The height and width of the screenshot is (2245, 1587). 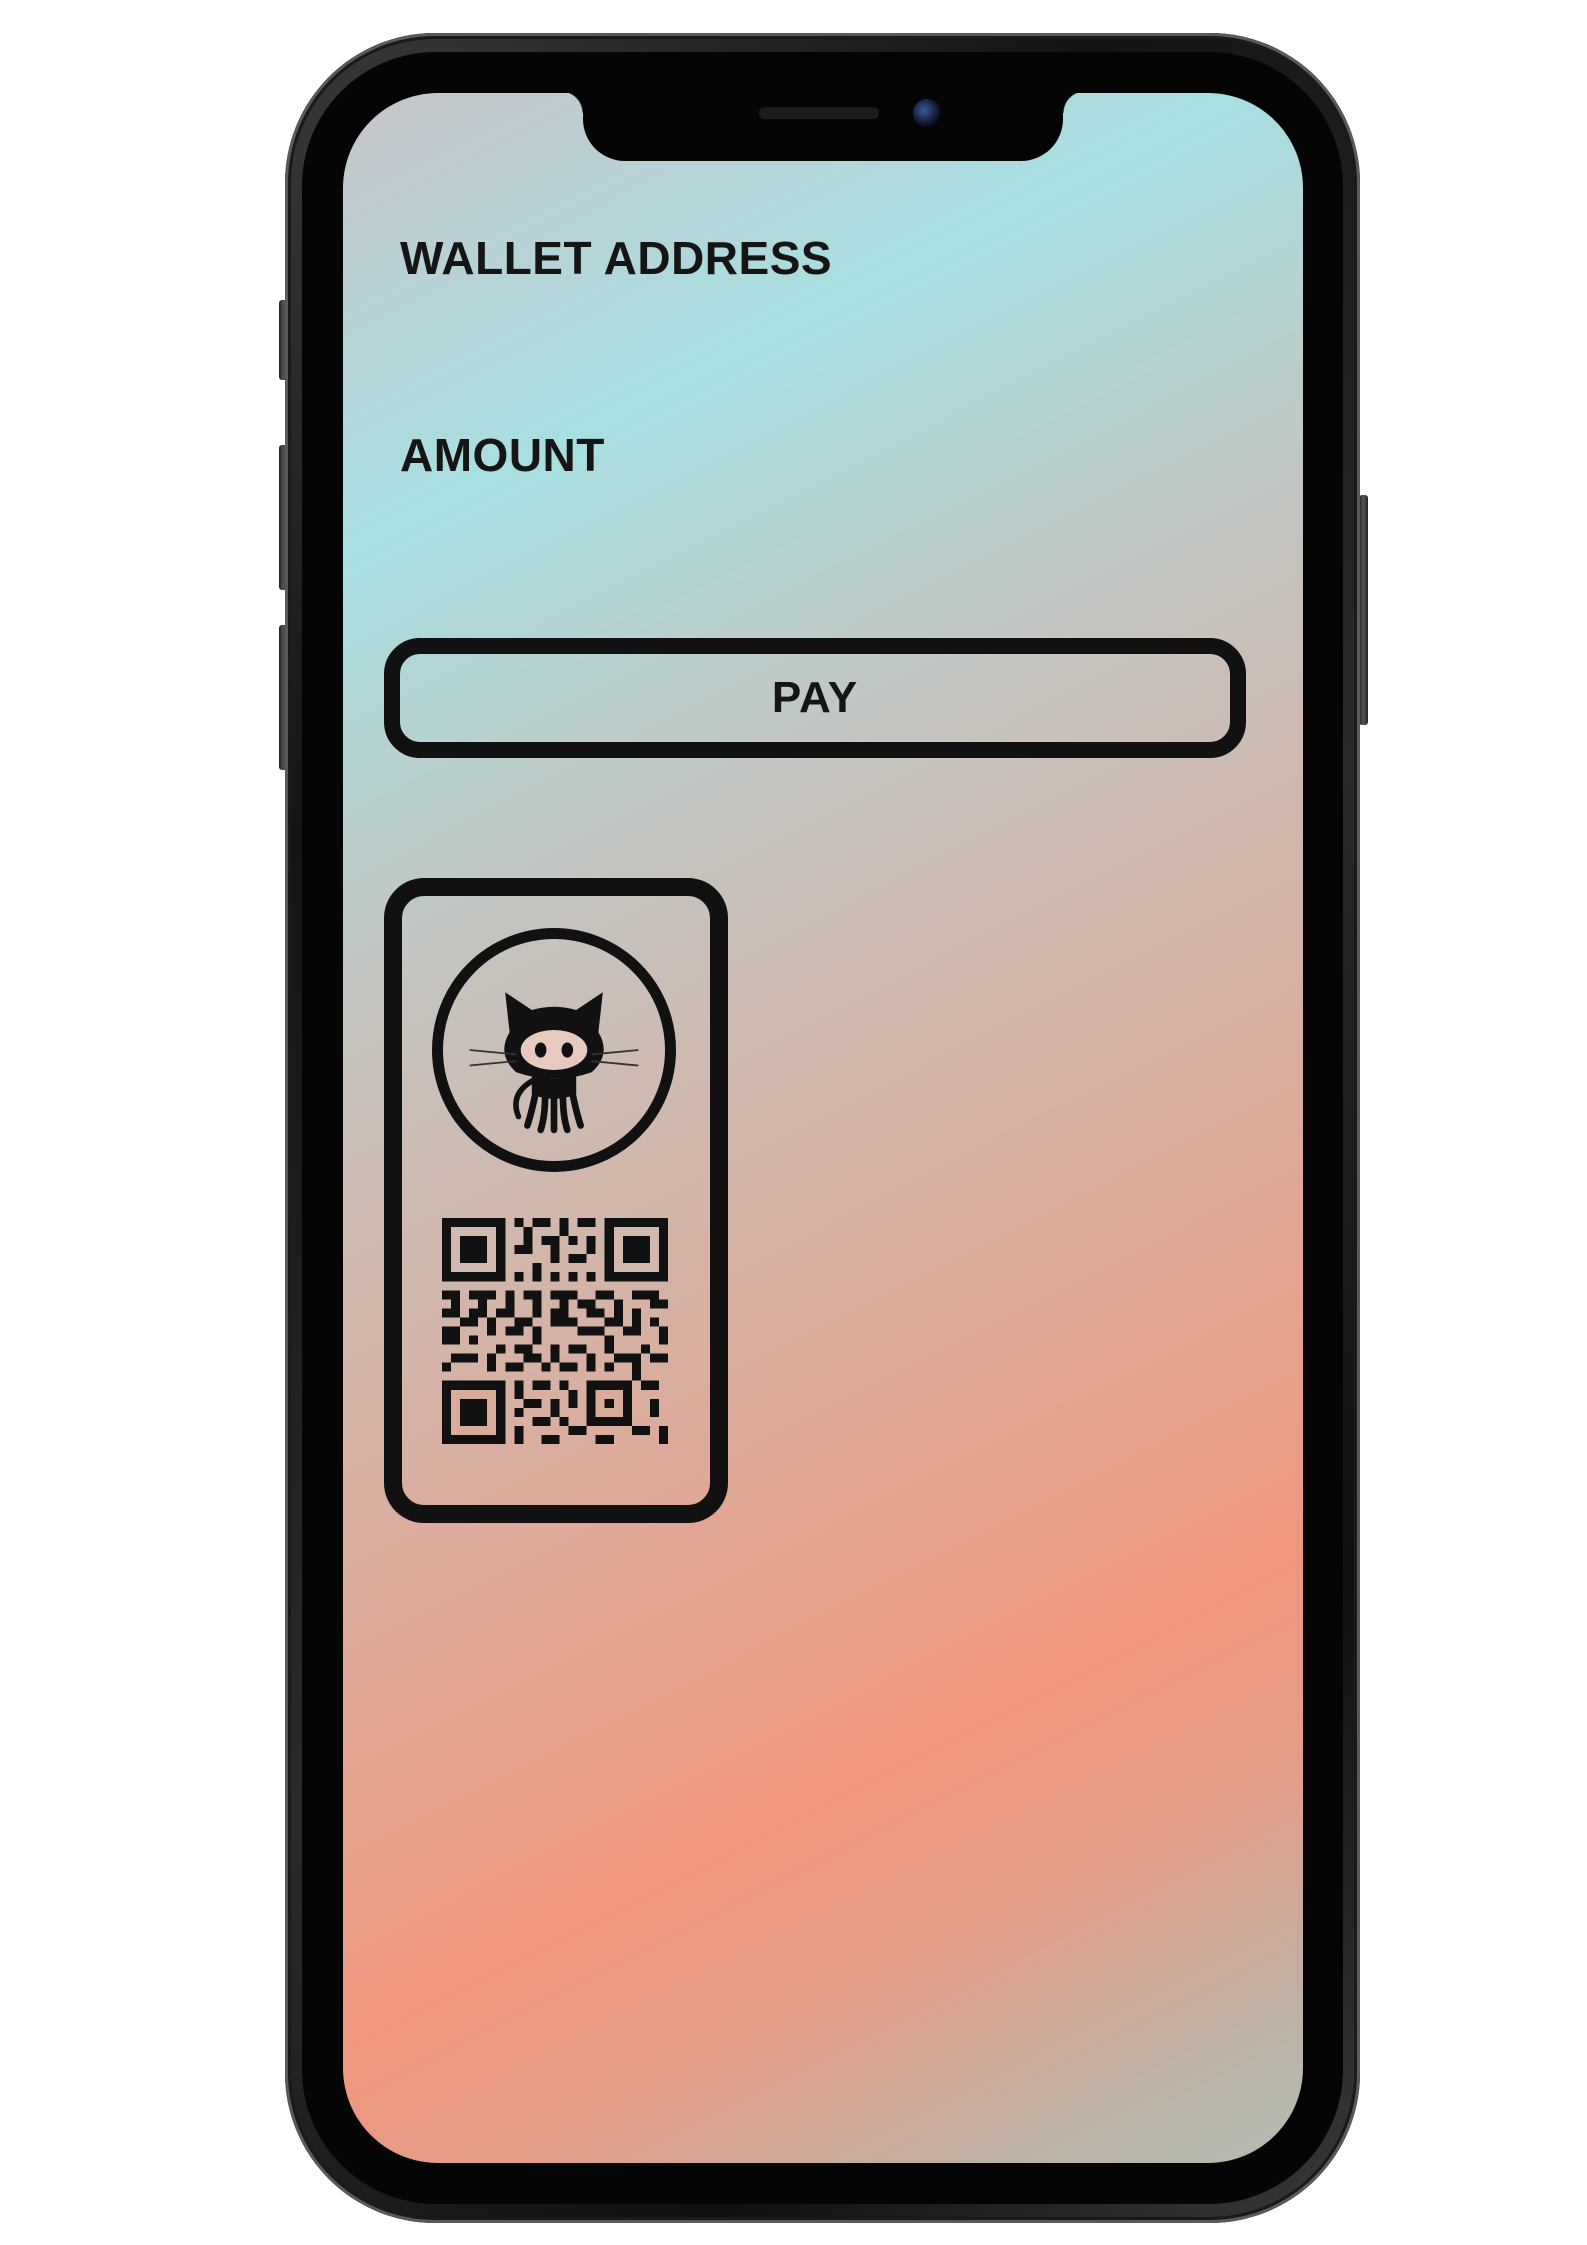 I want to click on pay-button: PAY, so click(x=815, y=698).